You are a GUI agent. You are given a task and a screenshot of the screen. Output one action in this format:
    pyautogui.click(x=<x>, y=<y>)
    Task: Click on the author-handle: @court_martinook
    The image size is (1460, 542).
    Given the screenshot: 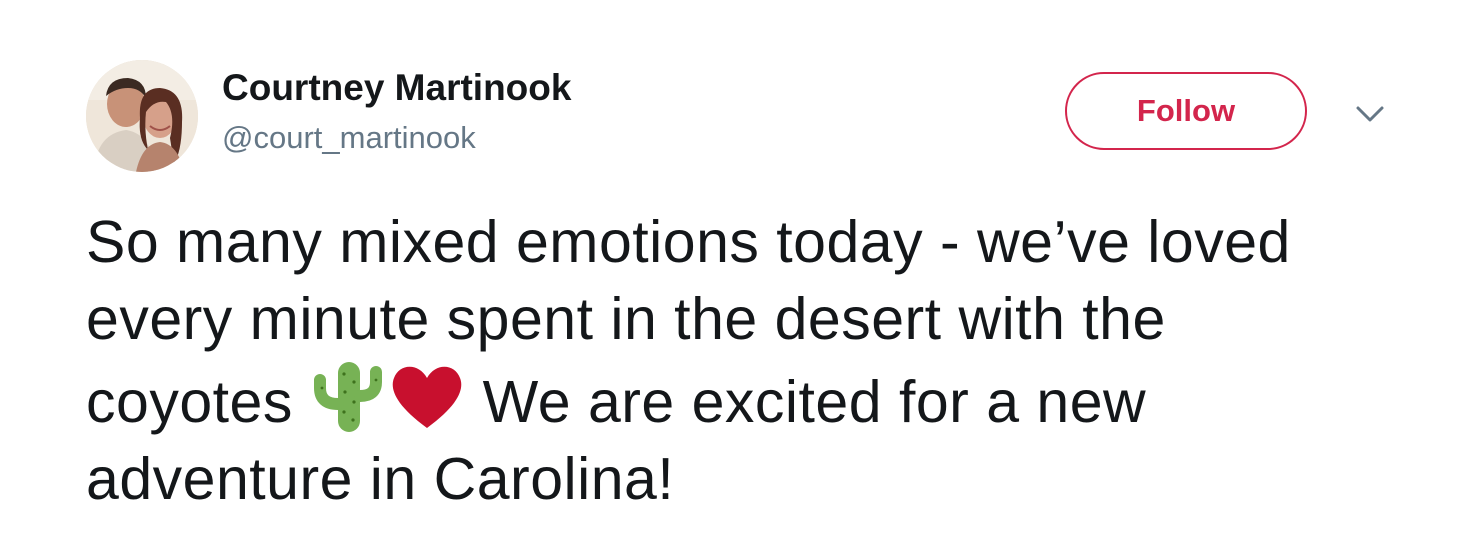 What is the action you would take?
    pyautogui.click(x=349, y=138)
    